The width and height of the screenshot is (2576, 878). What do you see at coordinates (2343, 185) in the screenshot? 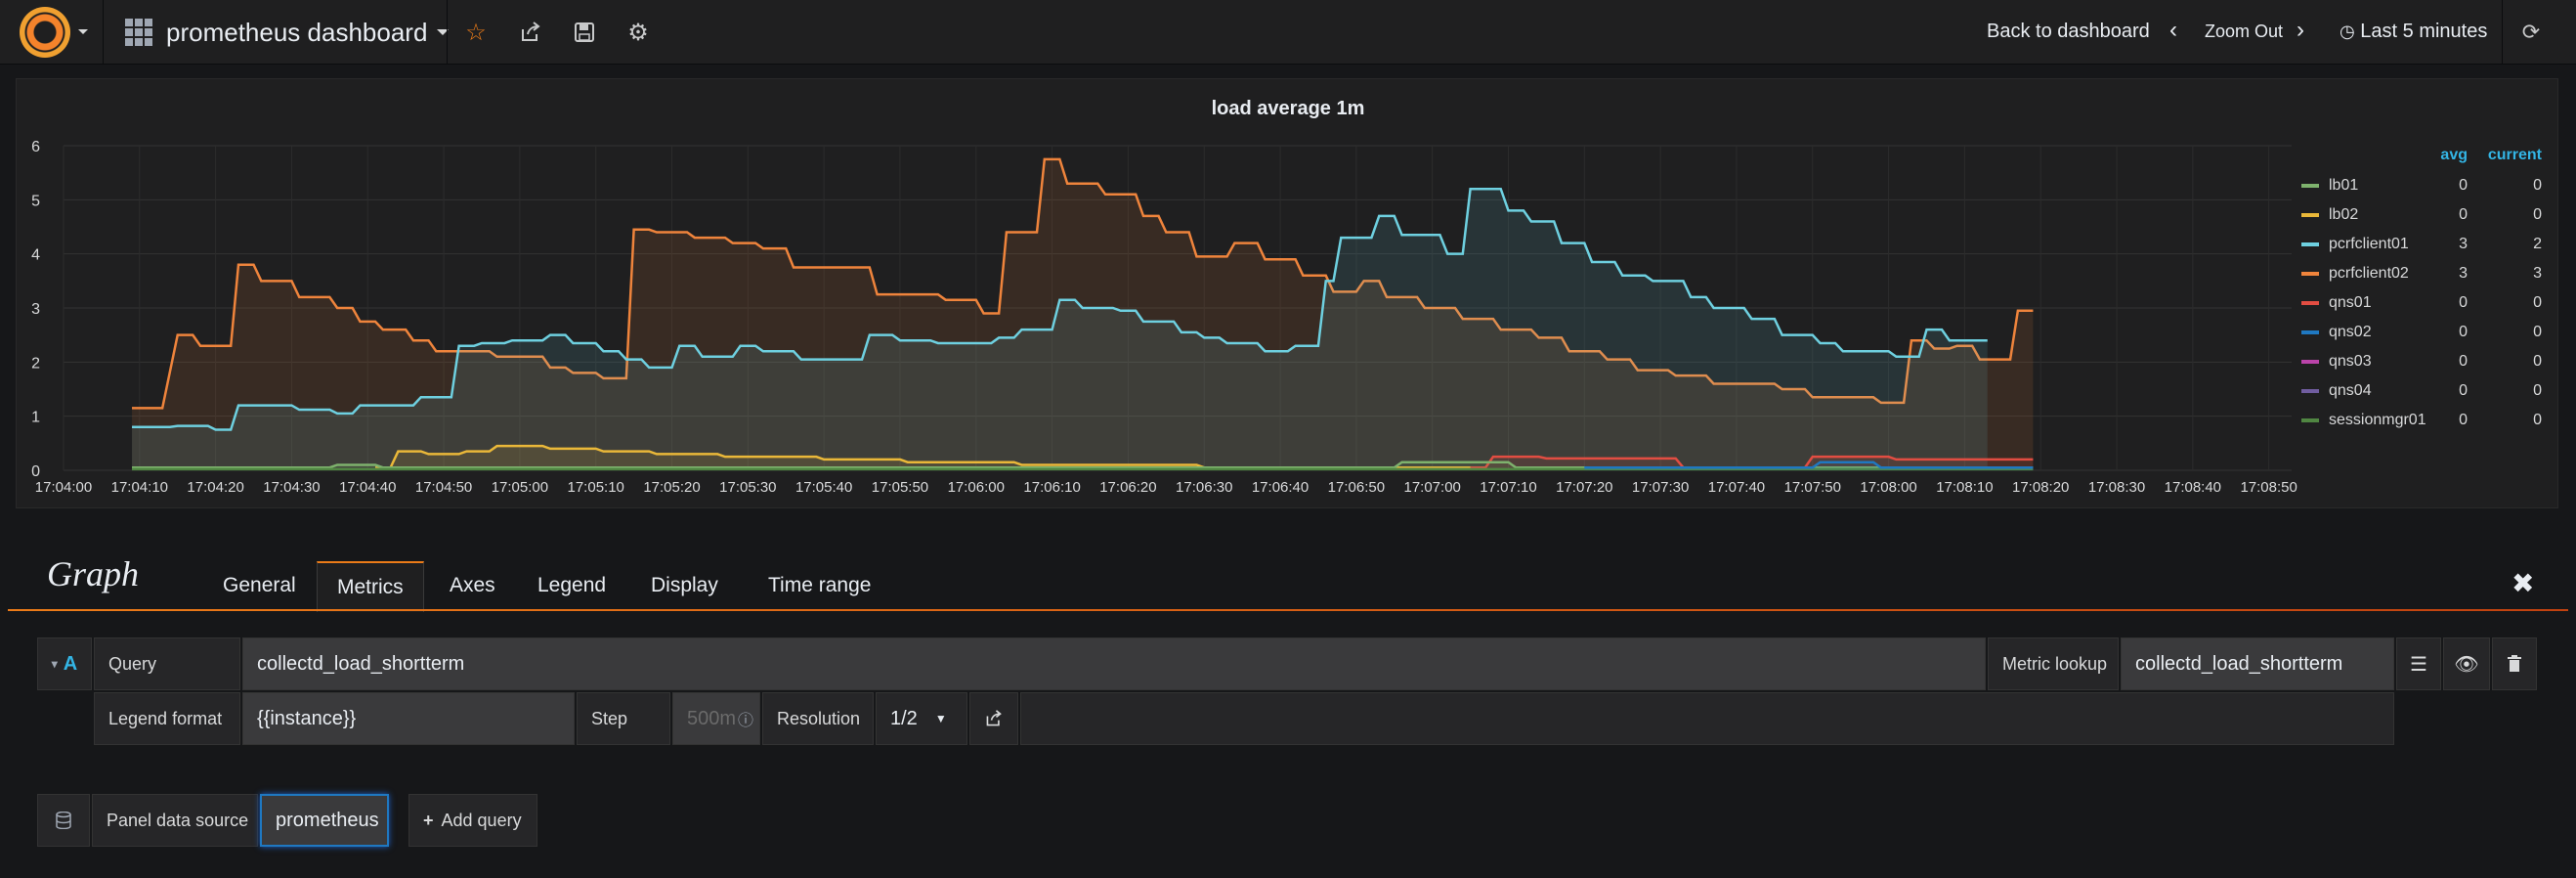
I see `legend-item-lb01: lb01` at bounding box center [2343, 185].